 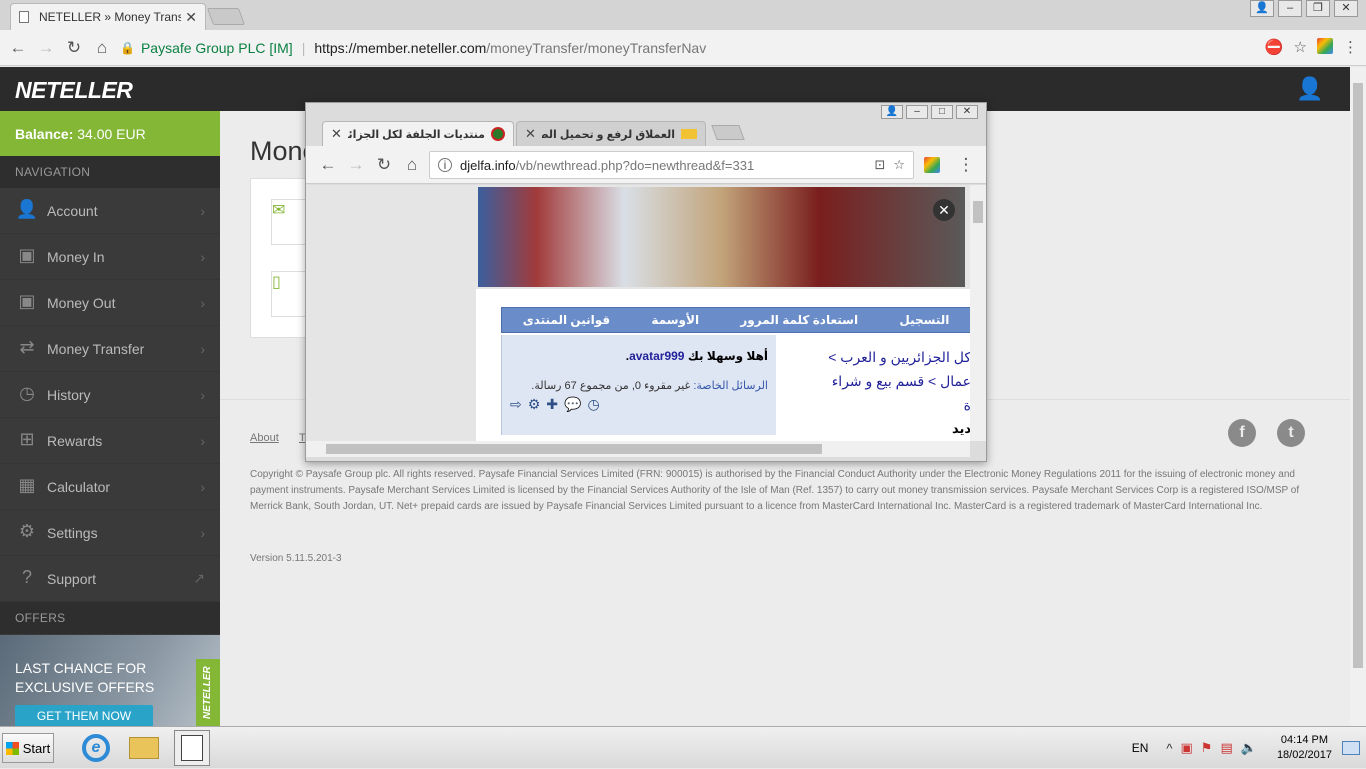 I want to click on popup-new-tab-button, so click(x=728, y=132).